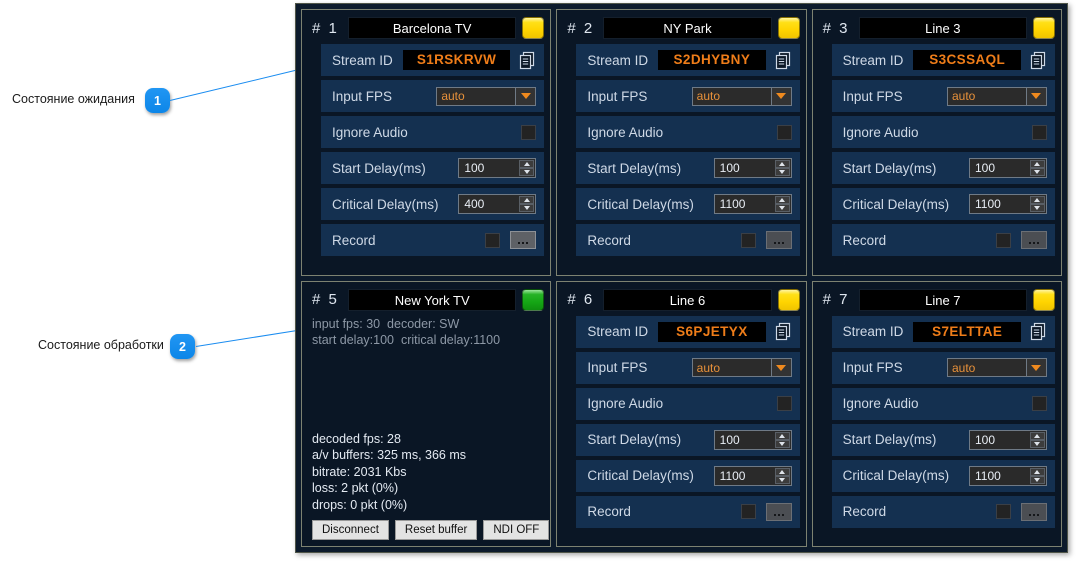 This screenshot has height=563, width=1081. What do you see at coordinates (436, 530) in the screenshot?
I see `reset-buffer-button: Reset buffer` at bounding box center [436, 530].